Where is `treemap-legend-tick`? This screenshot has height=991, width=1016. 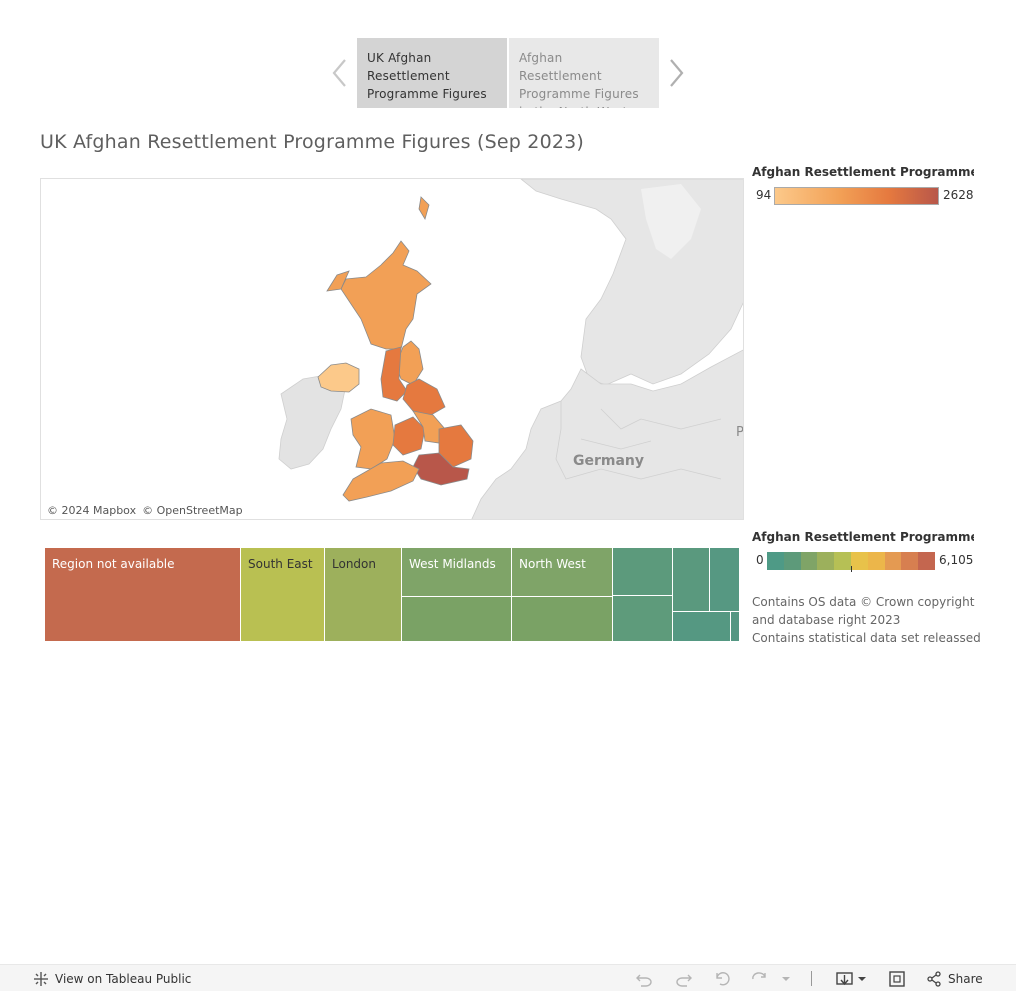
treemap-legend-tick is located at coordinates (851, 569).